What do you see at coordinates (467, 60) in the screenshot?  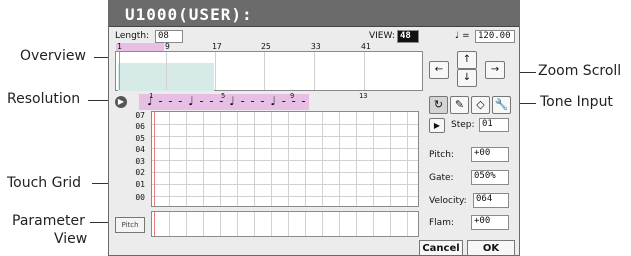 I see `scroll-up-button: ↑` at bounding box center [467, 60].